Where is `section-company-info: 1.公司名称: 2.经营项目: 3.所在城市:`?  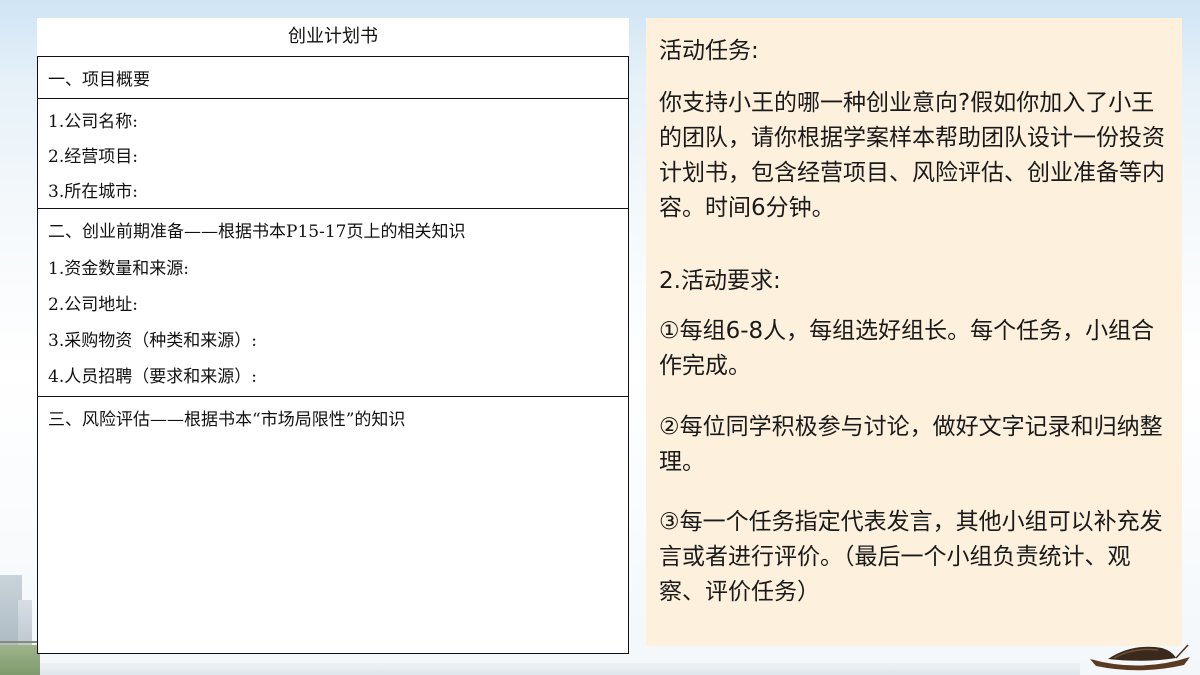 section-company-info: 1.公司名称: 2.经营项目: 3.所在城市: is located at coordinates (333, 153).